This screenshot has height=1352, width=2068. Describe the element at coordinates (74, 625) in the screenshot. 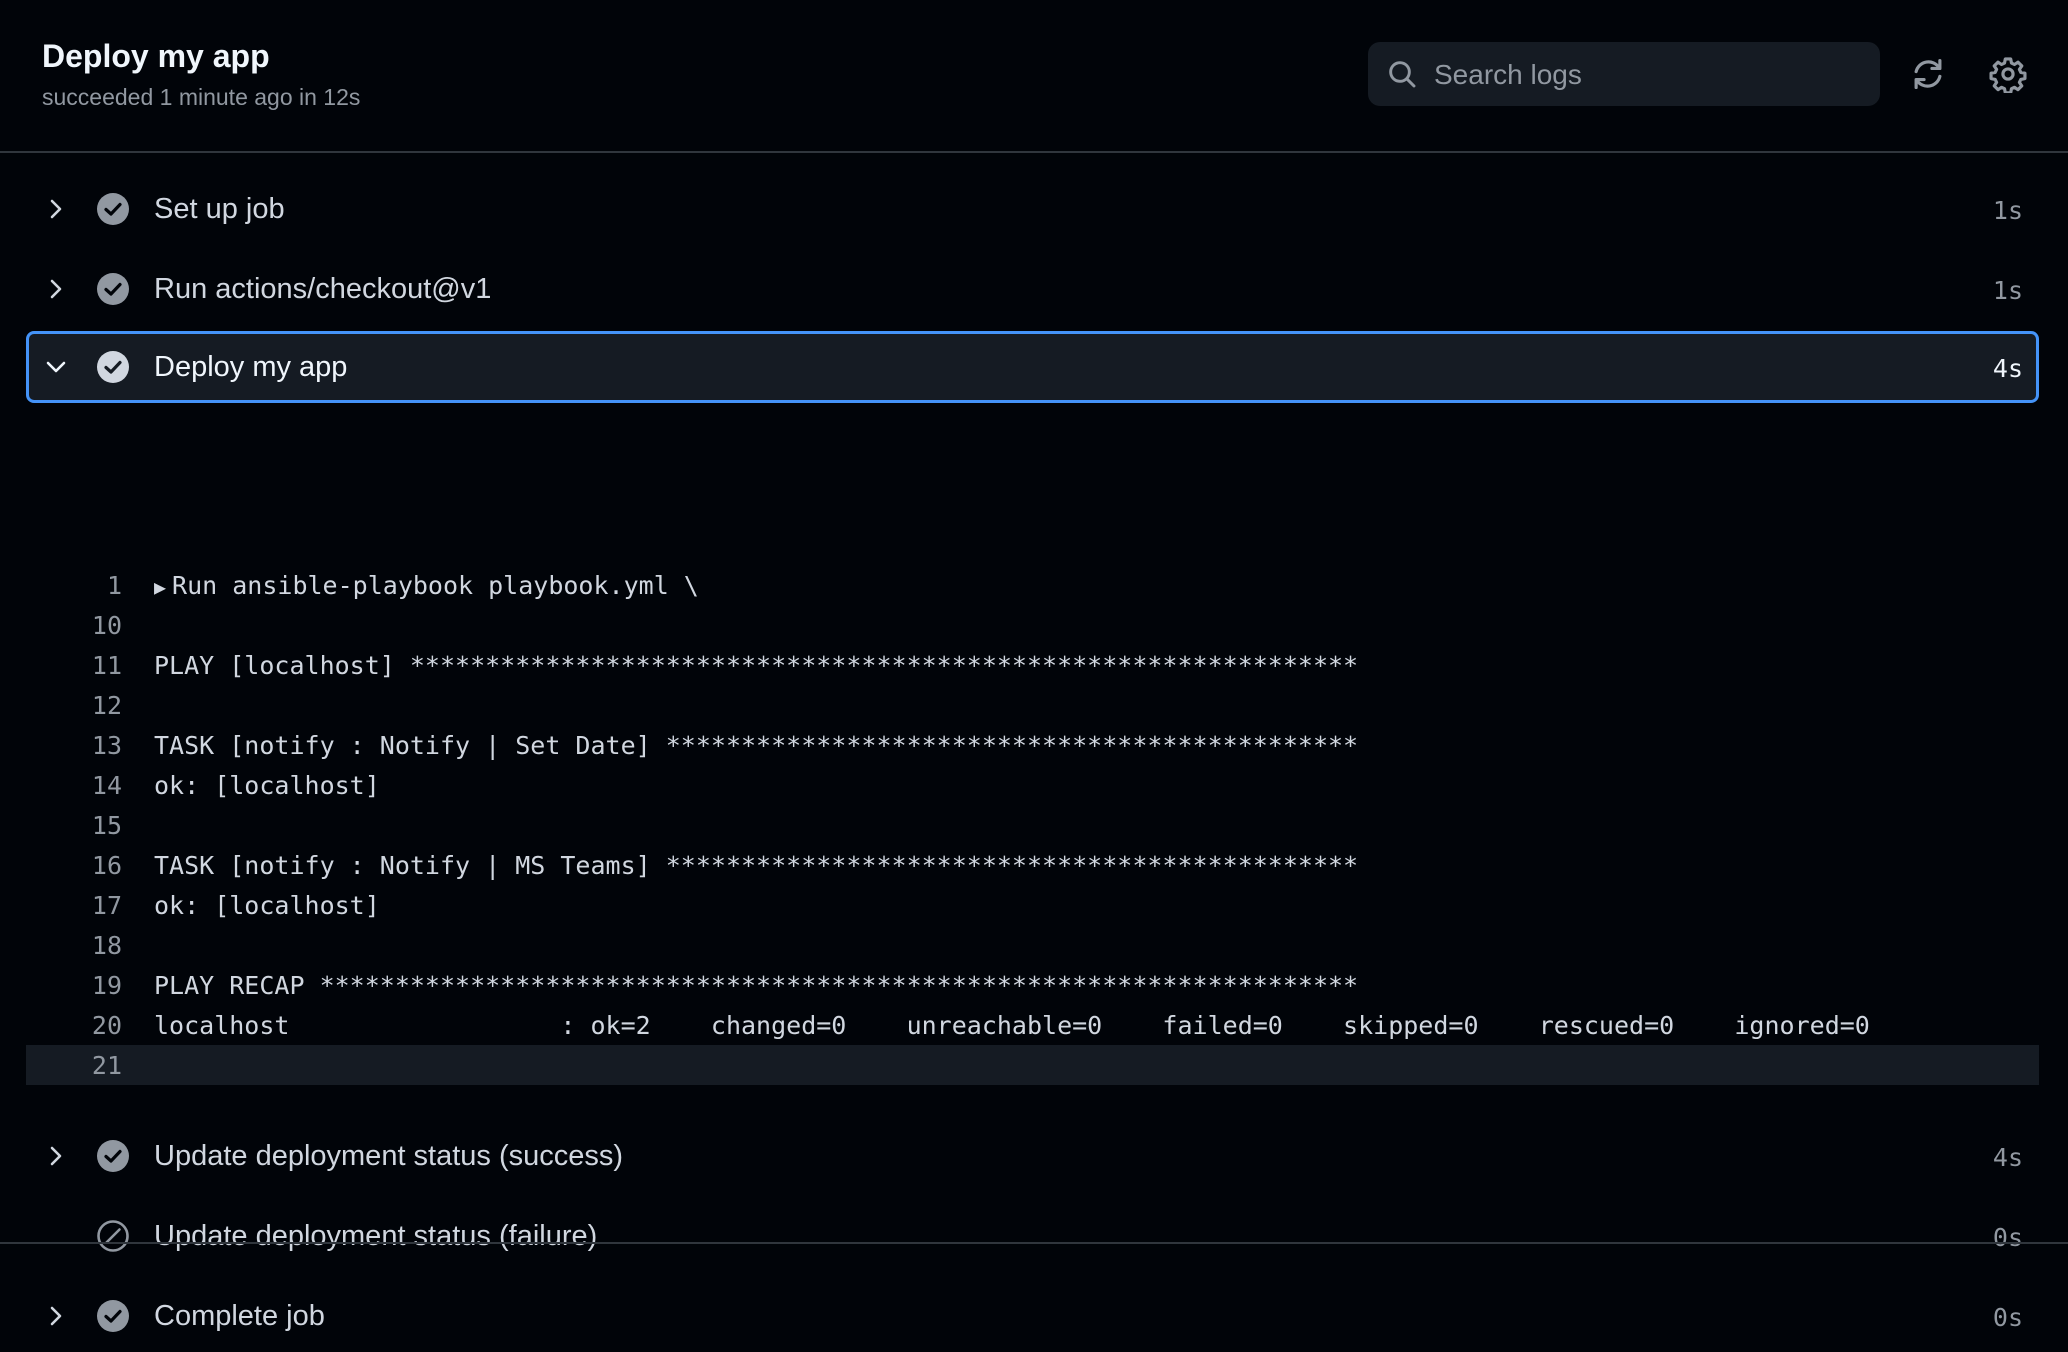

I see `line-number: 10` at that location.